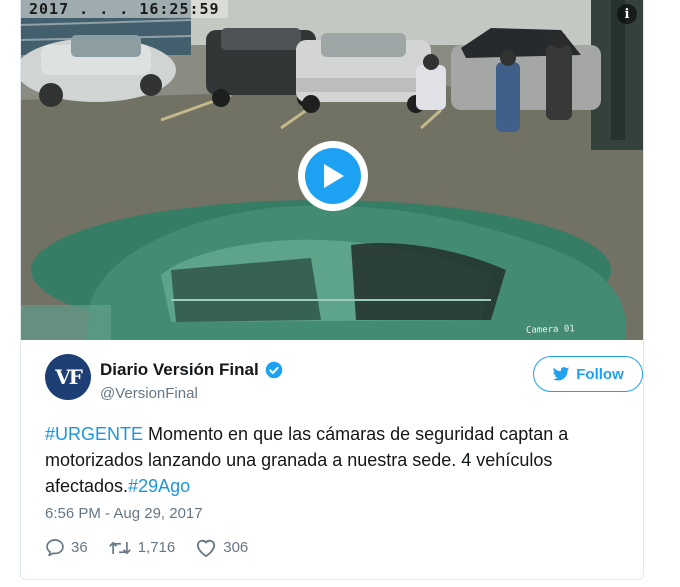  What do you see at coordinates (273, 370) in the screenshot?
I see `verified-badge-icon` at bounding box center [273, 370].